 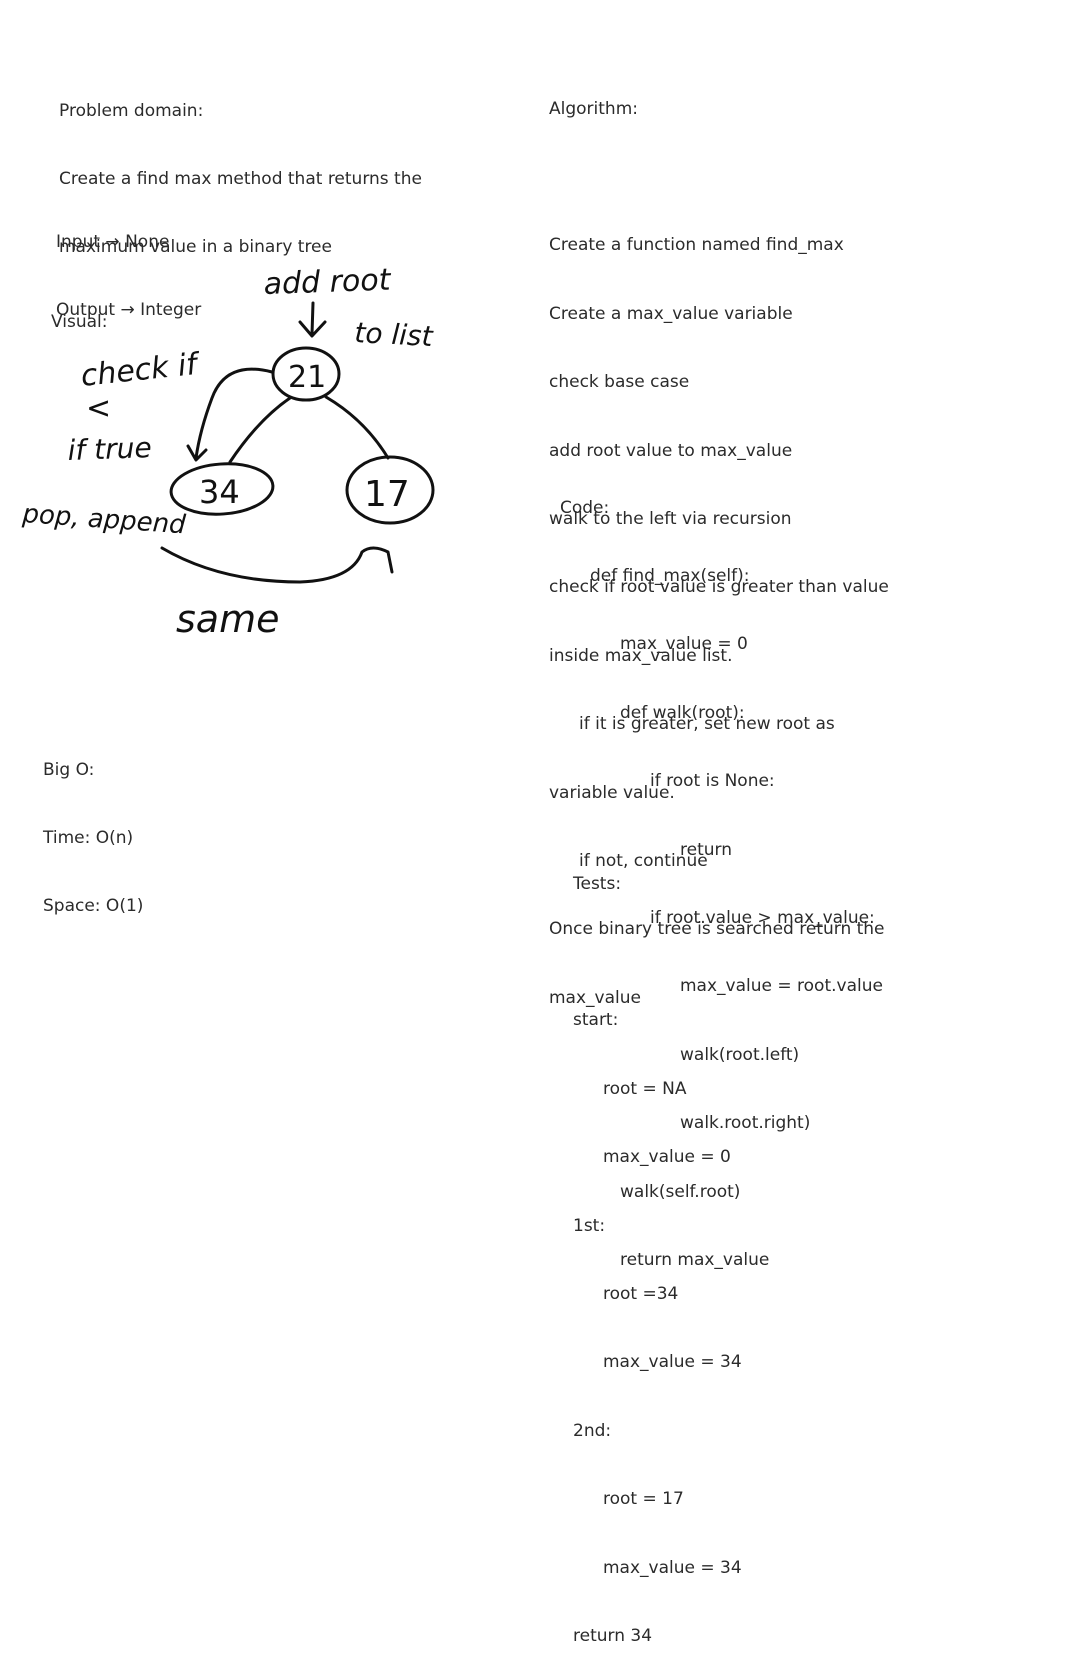 I want to click on same-annotation: same, so click(x=227, y=619).